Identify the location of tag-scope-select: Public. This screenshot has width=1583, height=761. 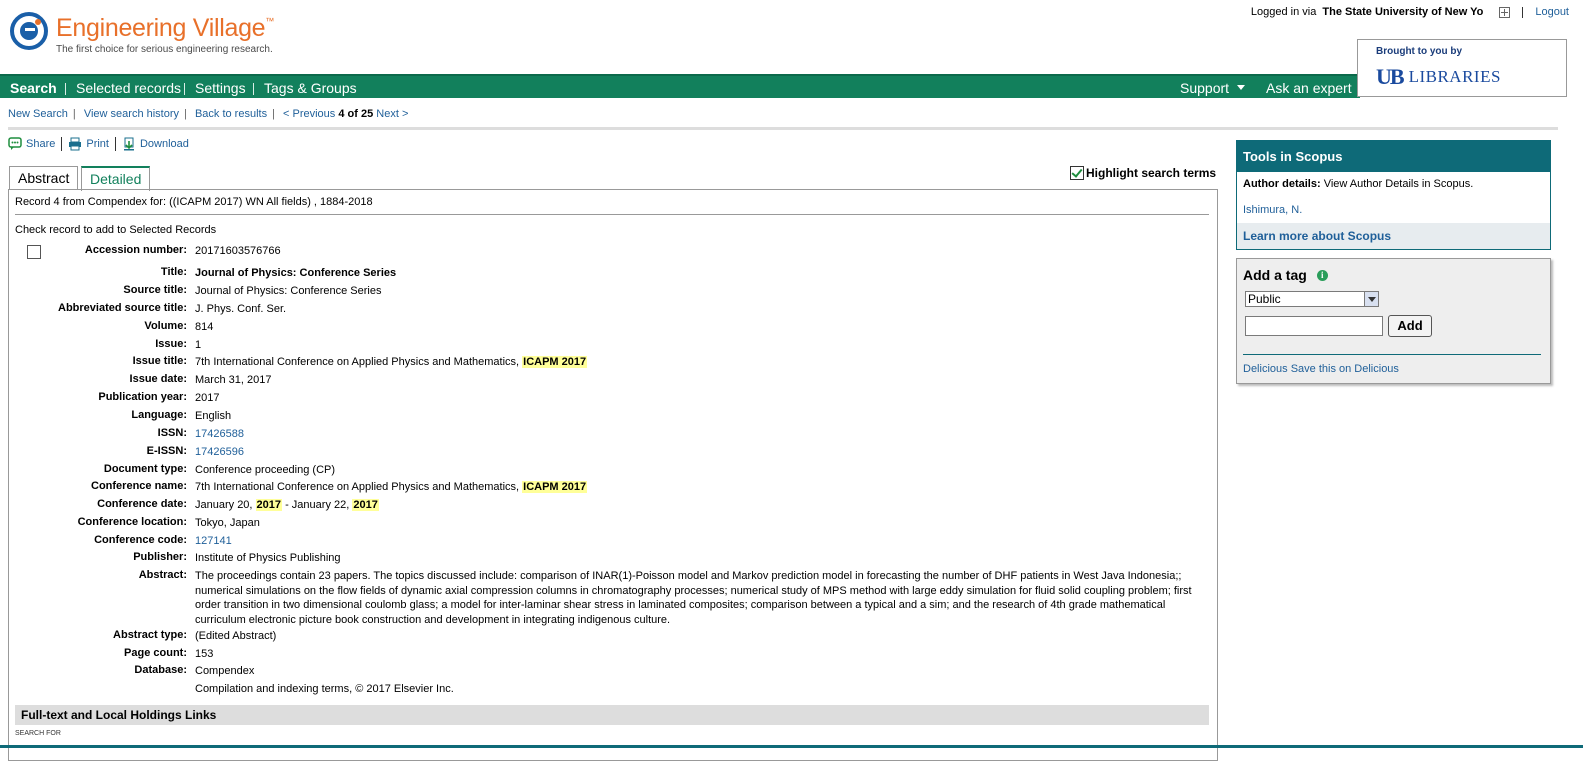
(1312, 299).